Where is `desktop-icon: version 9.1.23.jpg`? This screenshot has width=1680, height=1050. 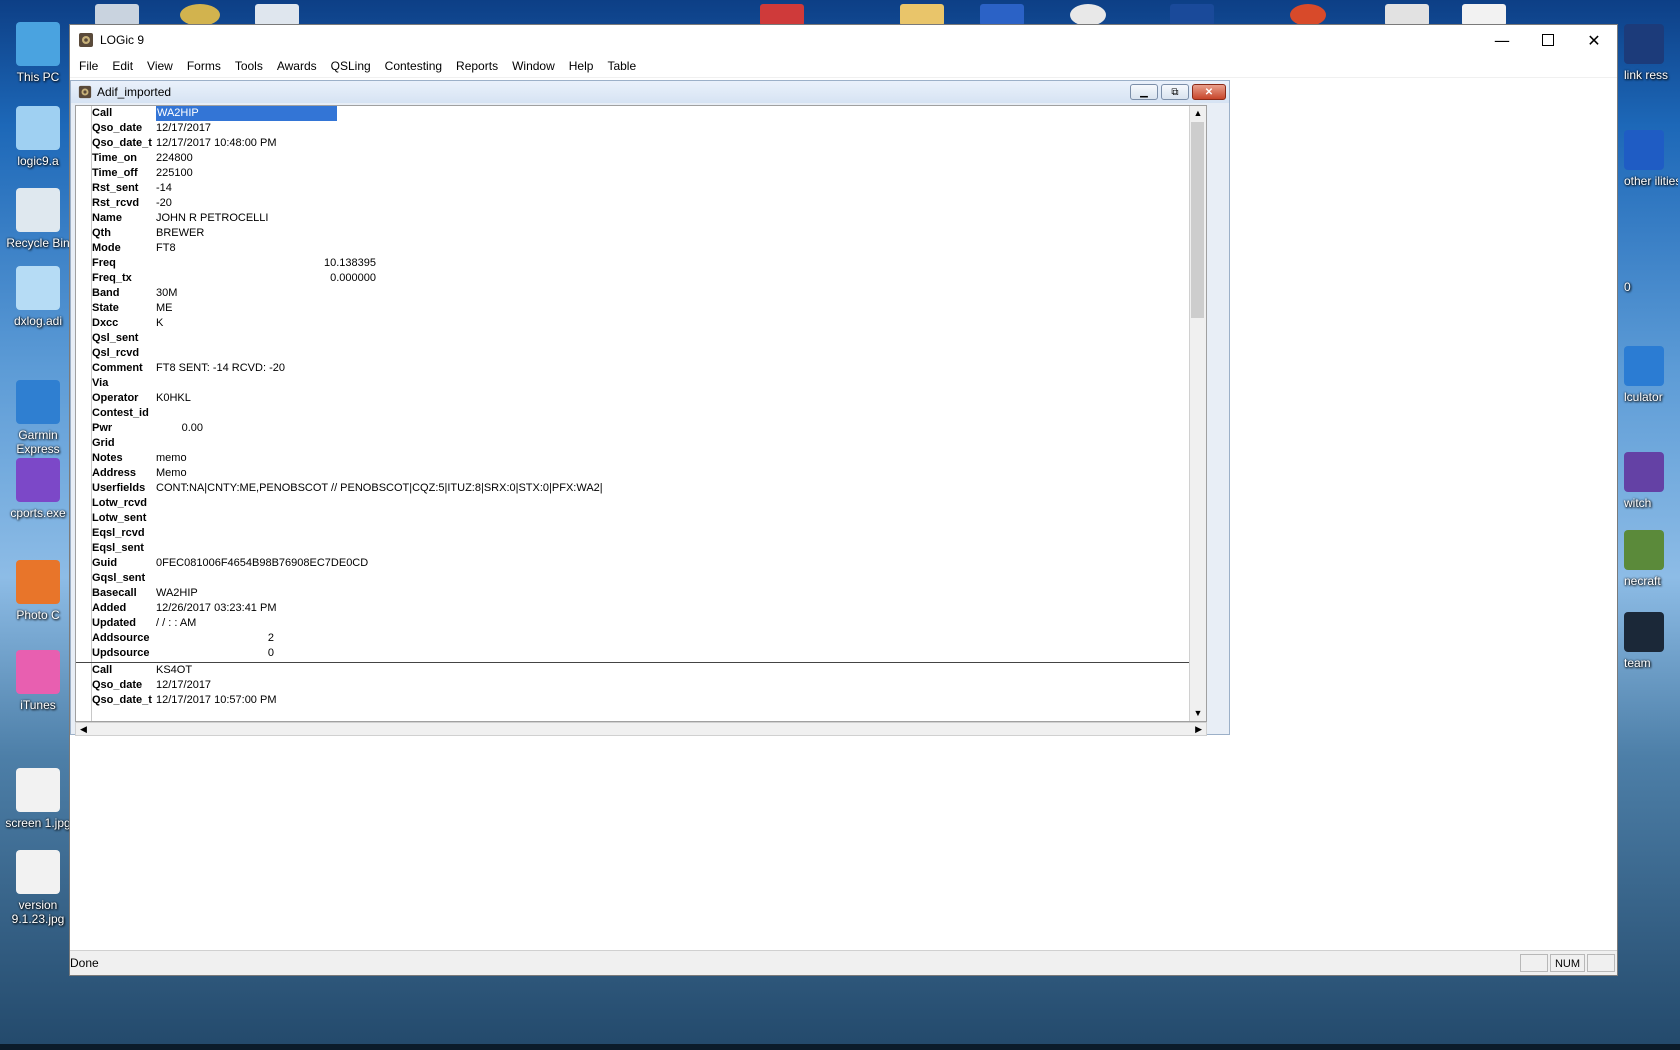 desktop-icon: version 9.1.23.jpg is located at coordinates (39, 888).